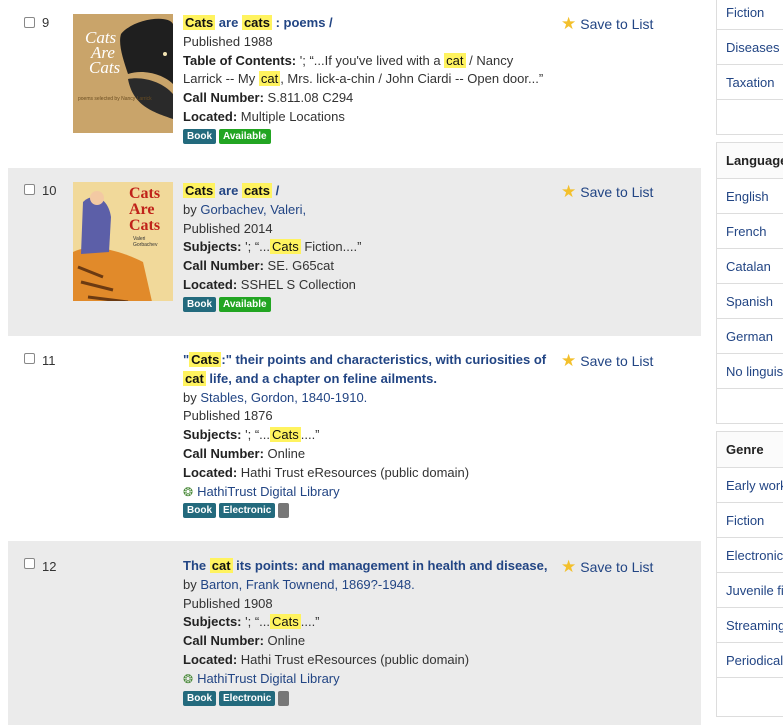 The height and width of the screenshot is (725, 783). I want to click on author-line: by Gorbachev, Valeri,, so click(245, 209).